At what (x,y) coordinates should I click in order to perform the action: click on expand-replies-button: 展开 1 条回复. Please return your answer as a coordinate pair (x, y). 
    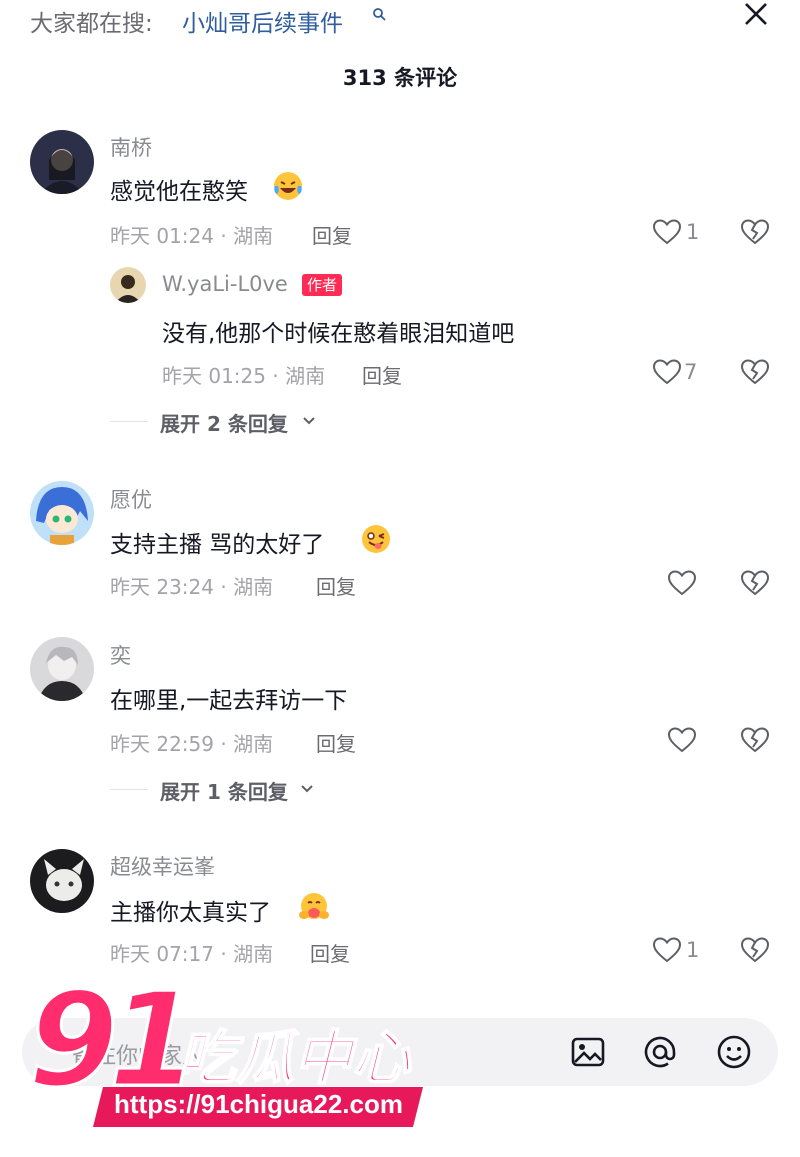
    Looking at the image, I should click on (224, 790).